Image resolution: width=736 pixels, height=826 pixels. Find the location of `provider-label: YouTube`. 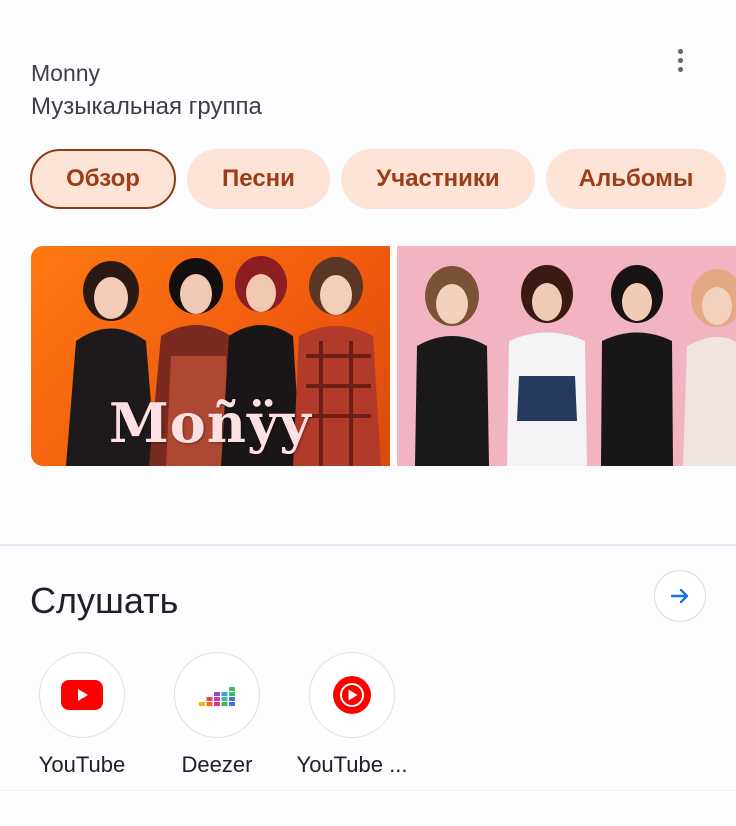

provider-label: YouTube is located at coordinates (82, 764).